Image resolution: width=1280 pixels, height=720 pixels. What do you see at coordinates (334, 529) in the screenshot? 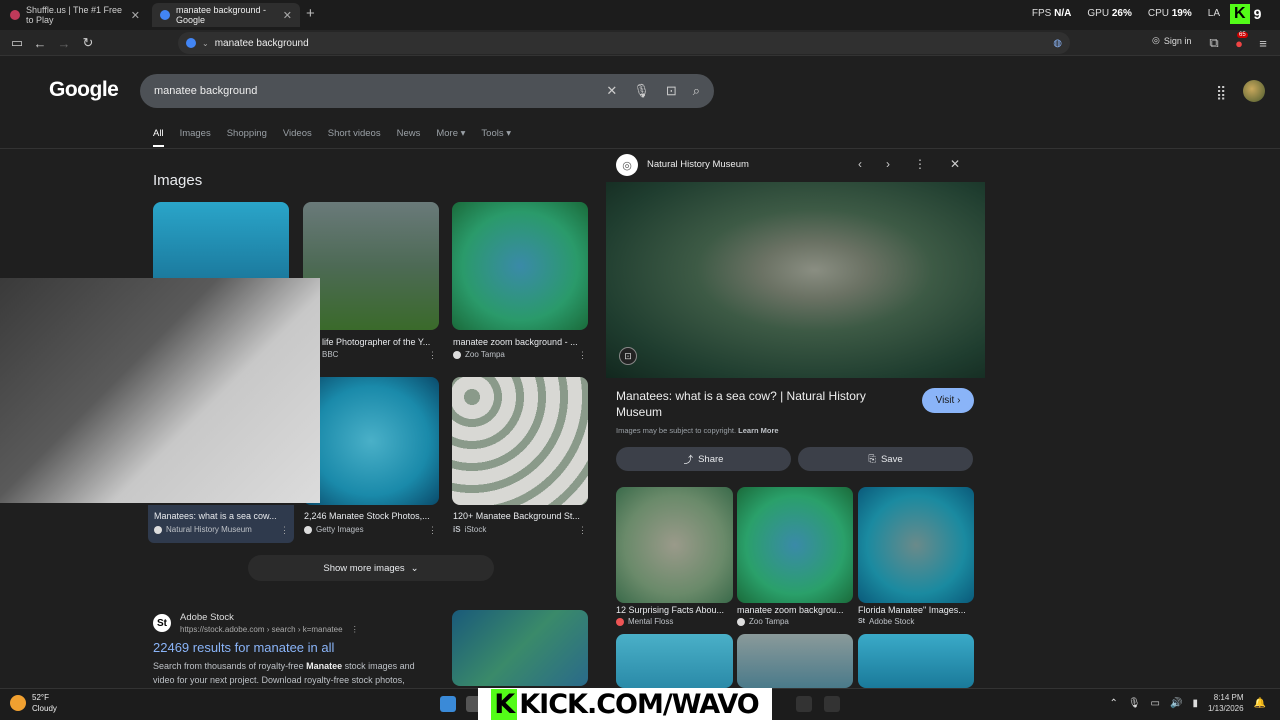
I see `result-source: Getty Images` at bounding box center [334, 529].